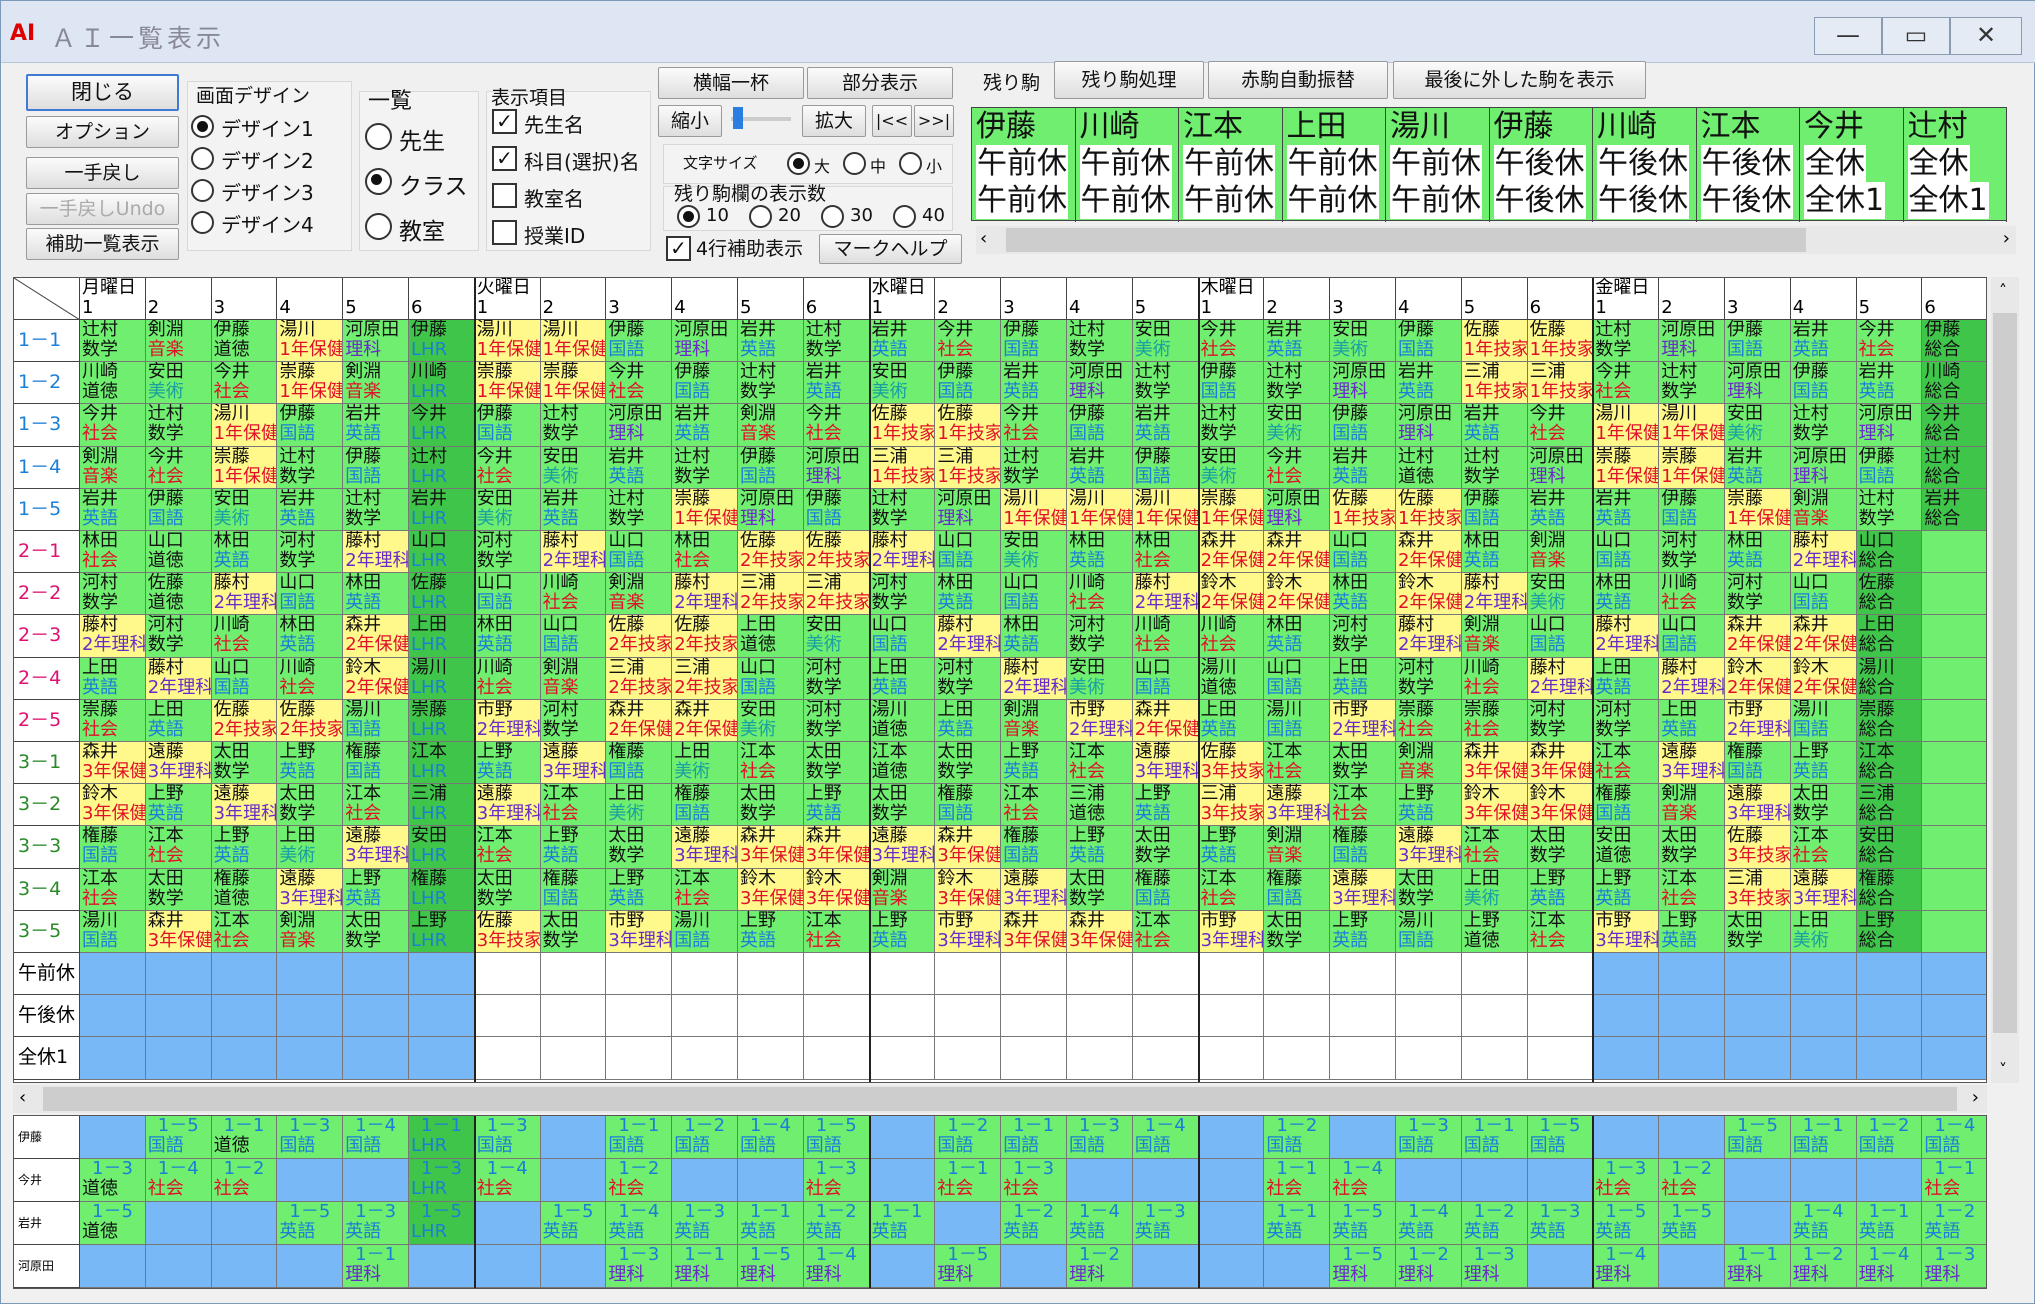  What do you see at coordinates (836, 1266) in the screenshot?
I see `aux-cell: 1－4 理科` at bounding box center [836, 1266].